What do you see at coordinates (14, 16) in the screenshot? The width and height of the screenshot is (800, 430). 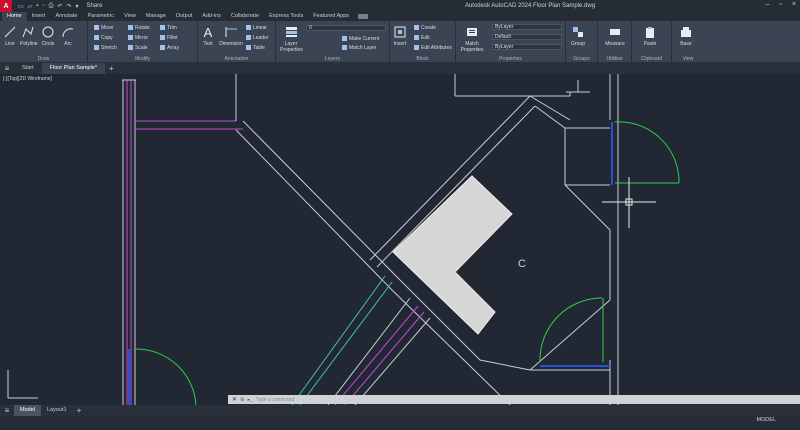 I see `tab-home: Home` at bounding box center [14, 16].